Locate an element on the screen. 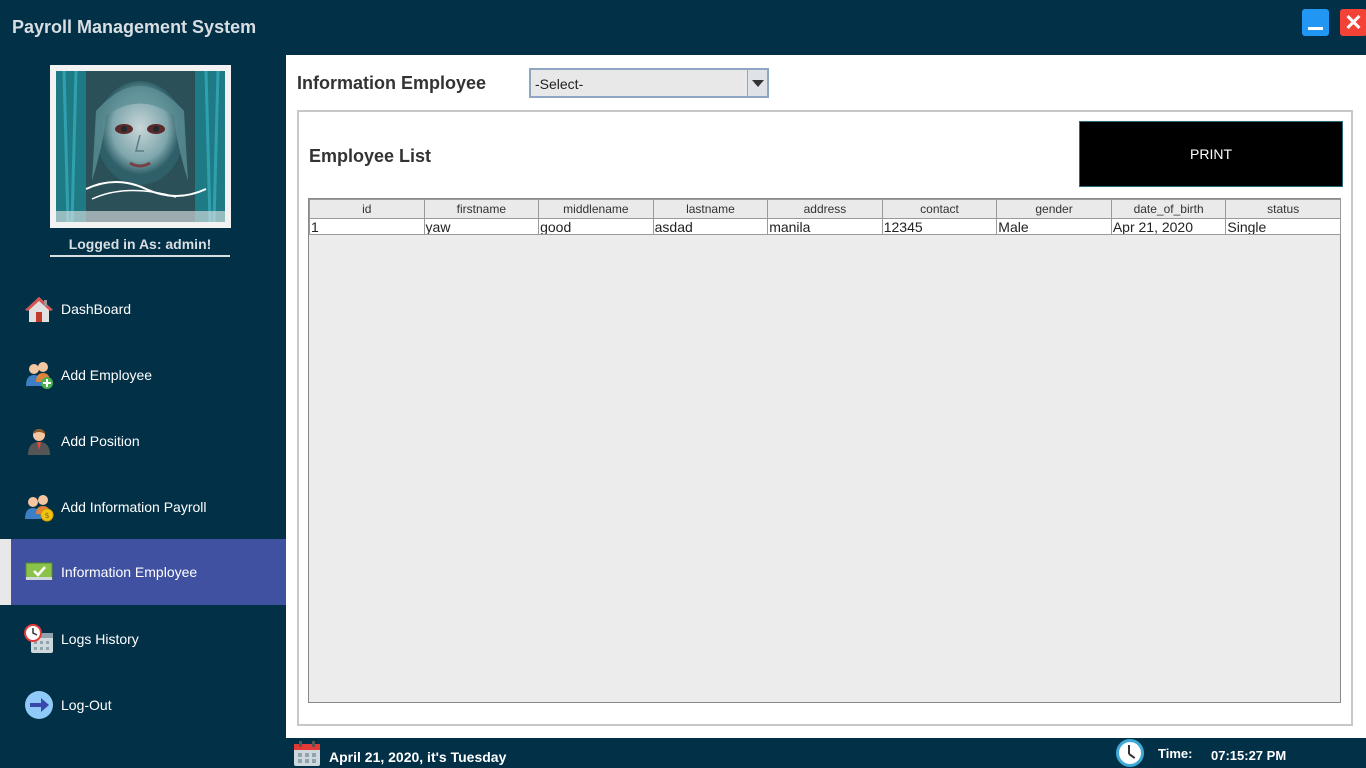 The height and width of the screenshot is (768, 1366). sidebar-item-label: Add Position is located at coordinates (100, 441).